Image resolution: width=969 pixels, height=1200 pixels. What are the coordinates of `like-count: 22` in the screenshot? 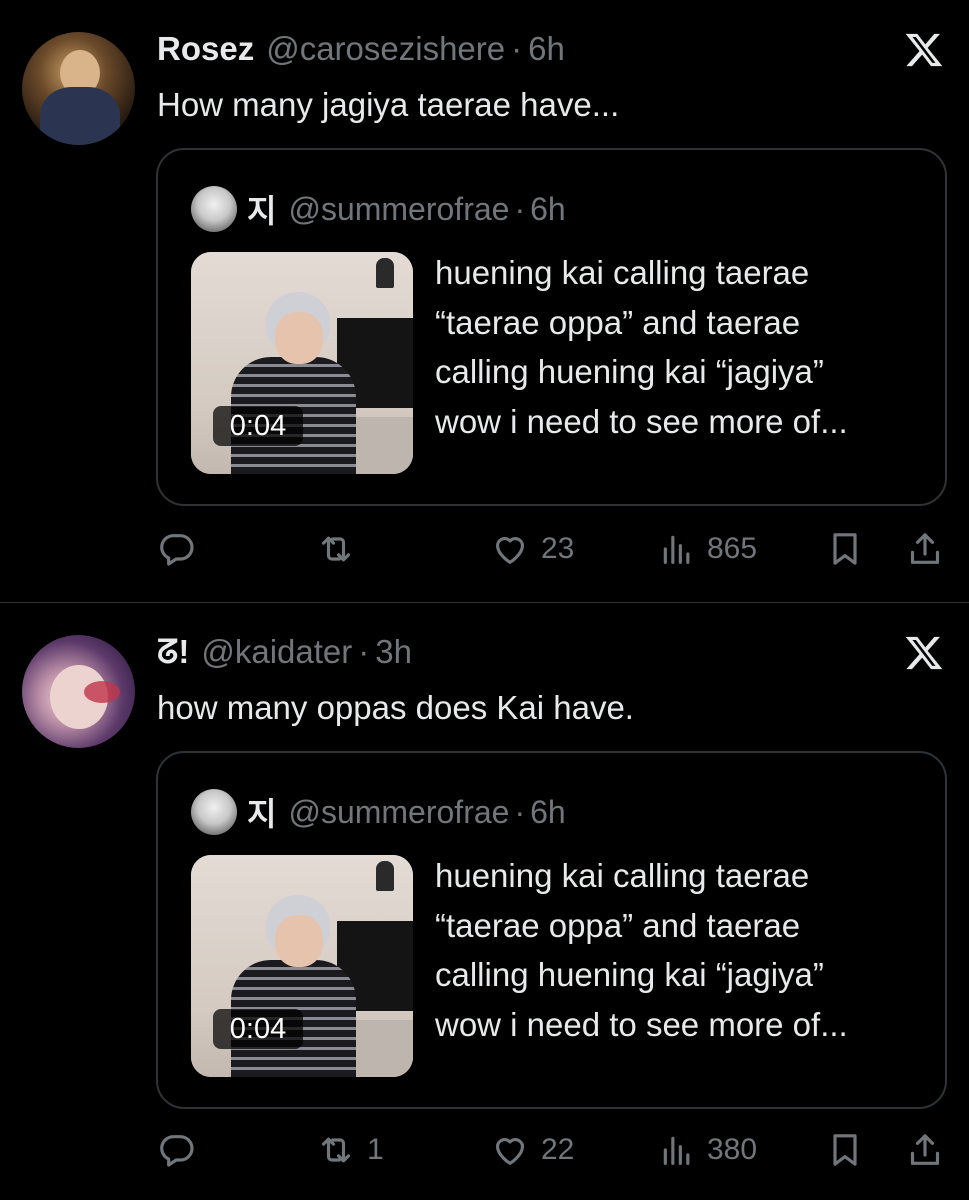 It's located at (558, 1149).